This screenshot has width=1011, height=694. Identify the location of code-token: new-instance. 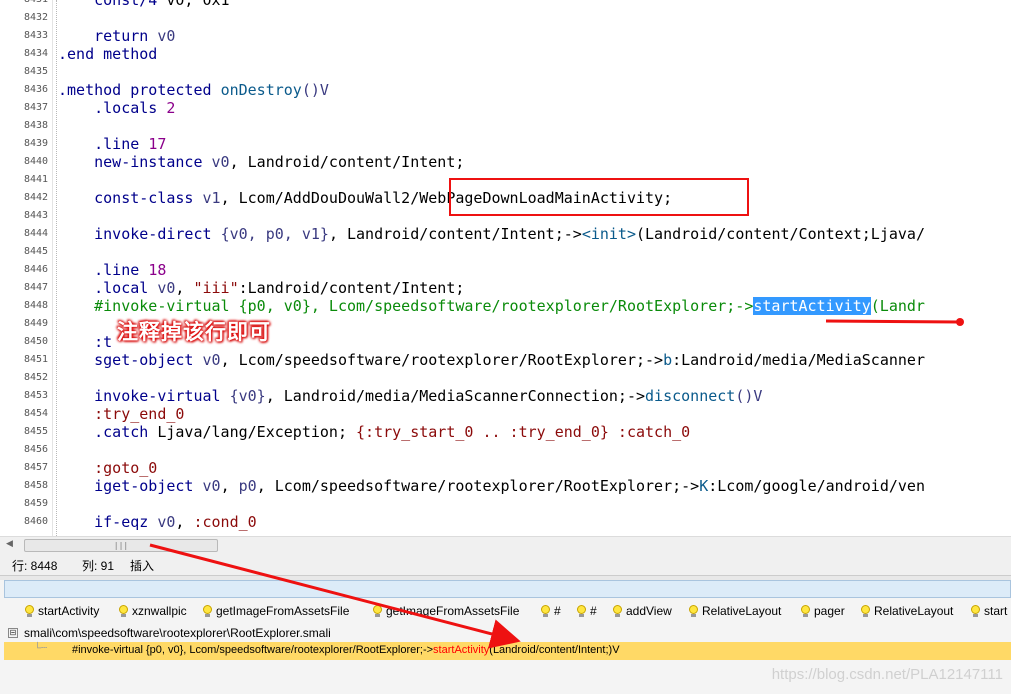
(153, 162).